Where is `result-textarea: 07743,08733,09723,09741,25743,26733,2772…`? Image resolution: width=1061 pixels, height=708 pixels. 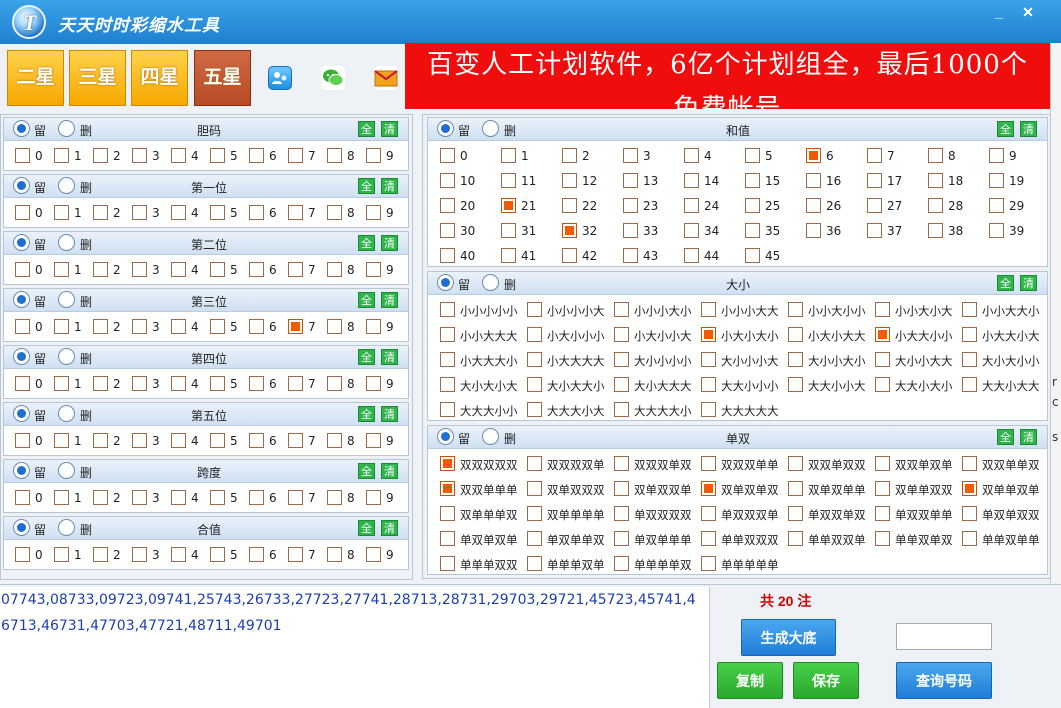 result-textarea: 07743,08733,09723,09741,25743,26733,2772… is located at coordinates (355, 647).